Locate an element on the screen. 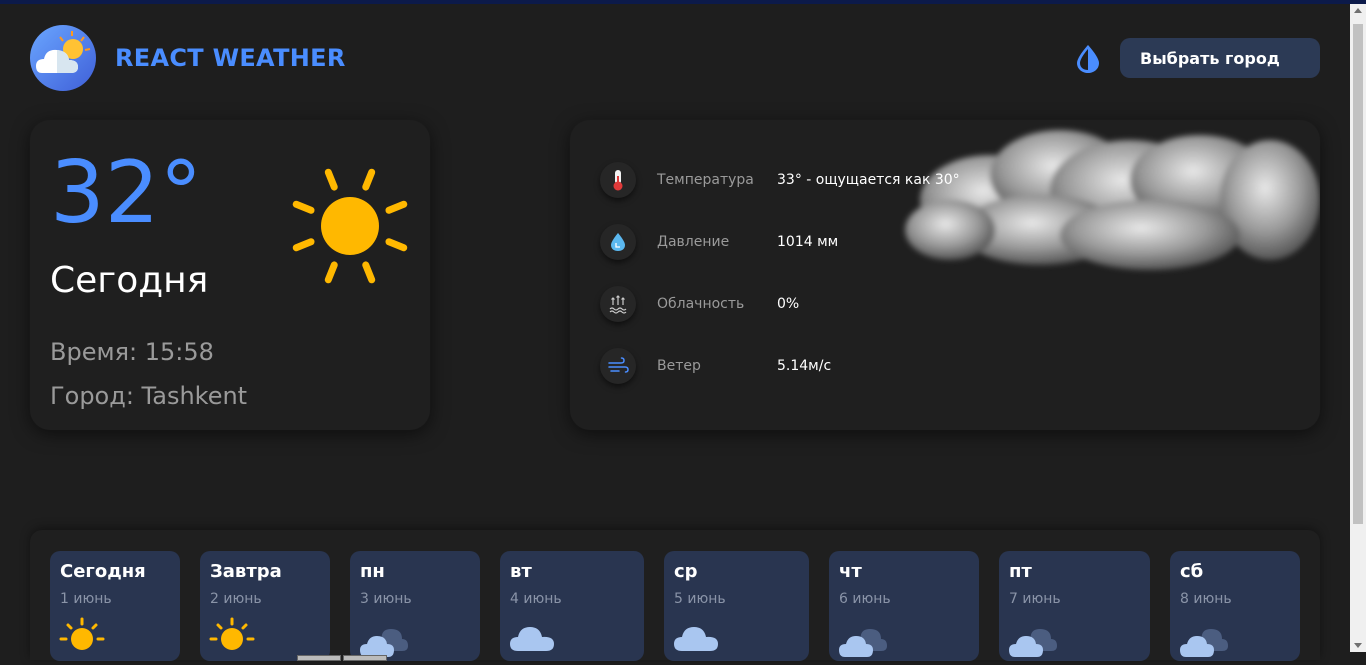  day-date: 7 июнь is located at coordinates (1035, 599).